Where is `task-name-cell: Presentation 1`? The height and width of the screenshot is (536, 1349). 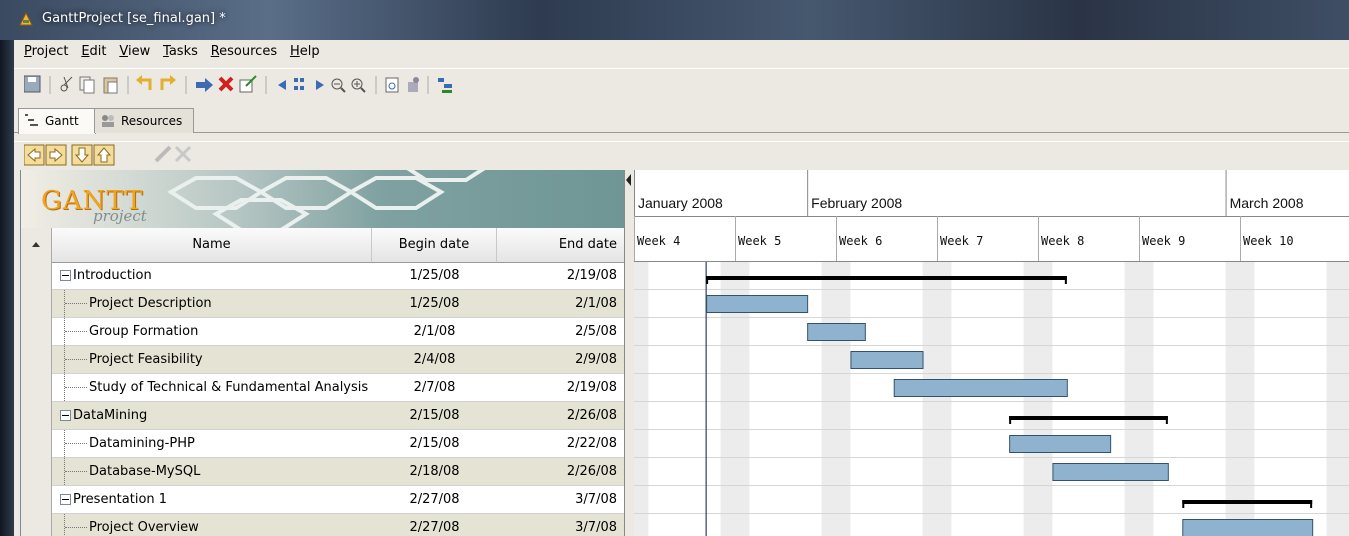 task-name-cell: Presentation 1 is located at coordinates (212, 499).